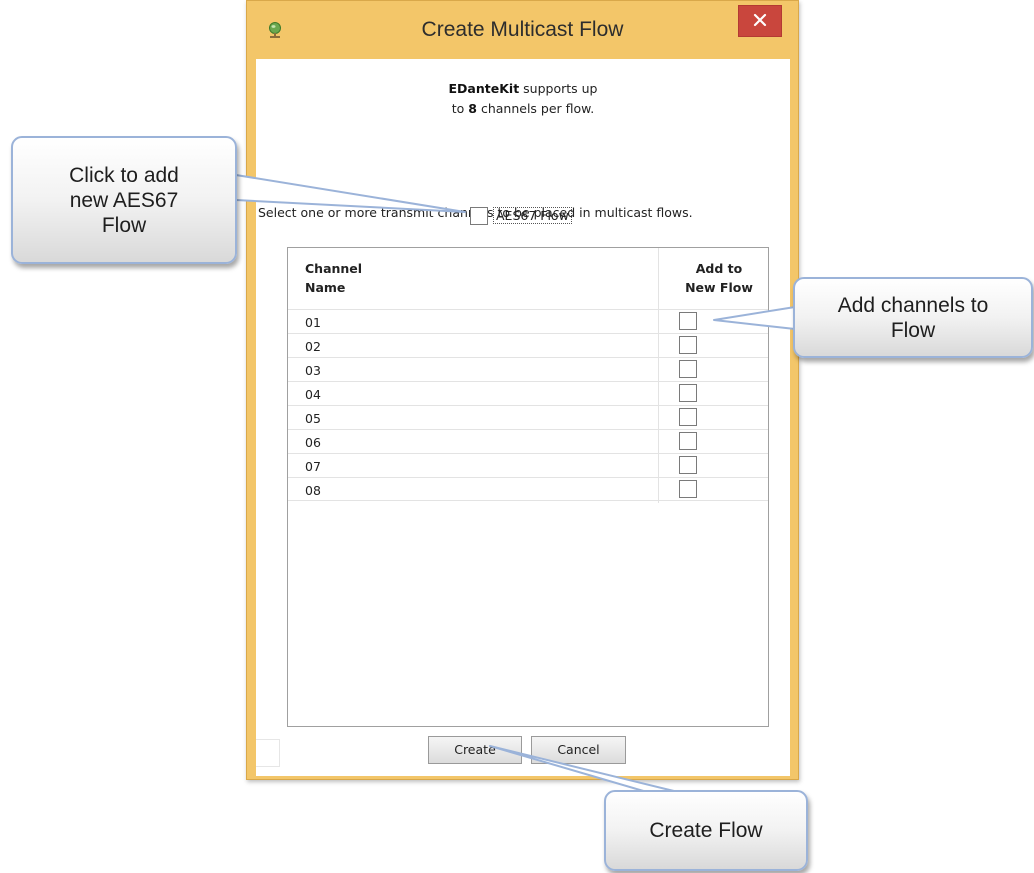  Describe the element at coordinates (536, 108) in the screenshot. I see `support-info-line-2-text: channels per flow.` at that location.